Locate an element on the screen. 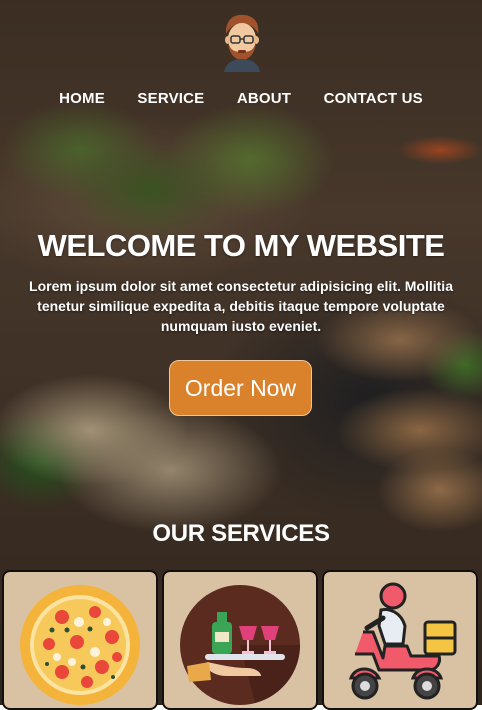 The height and width of the screenshot is (710, 482). main-nav: HOME SERVICE ABOUT CONTACT US is located at coordinates (241, 99).